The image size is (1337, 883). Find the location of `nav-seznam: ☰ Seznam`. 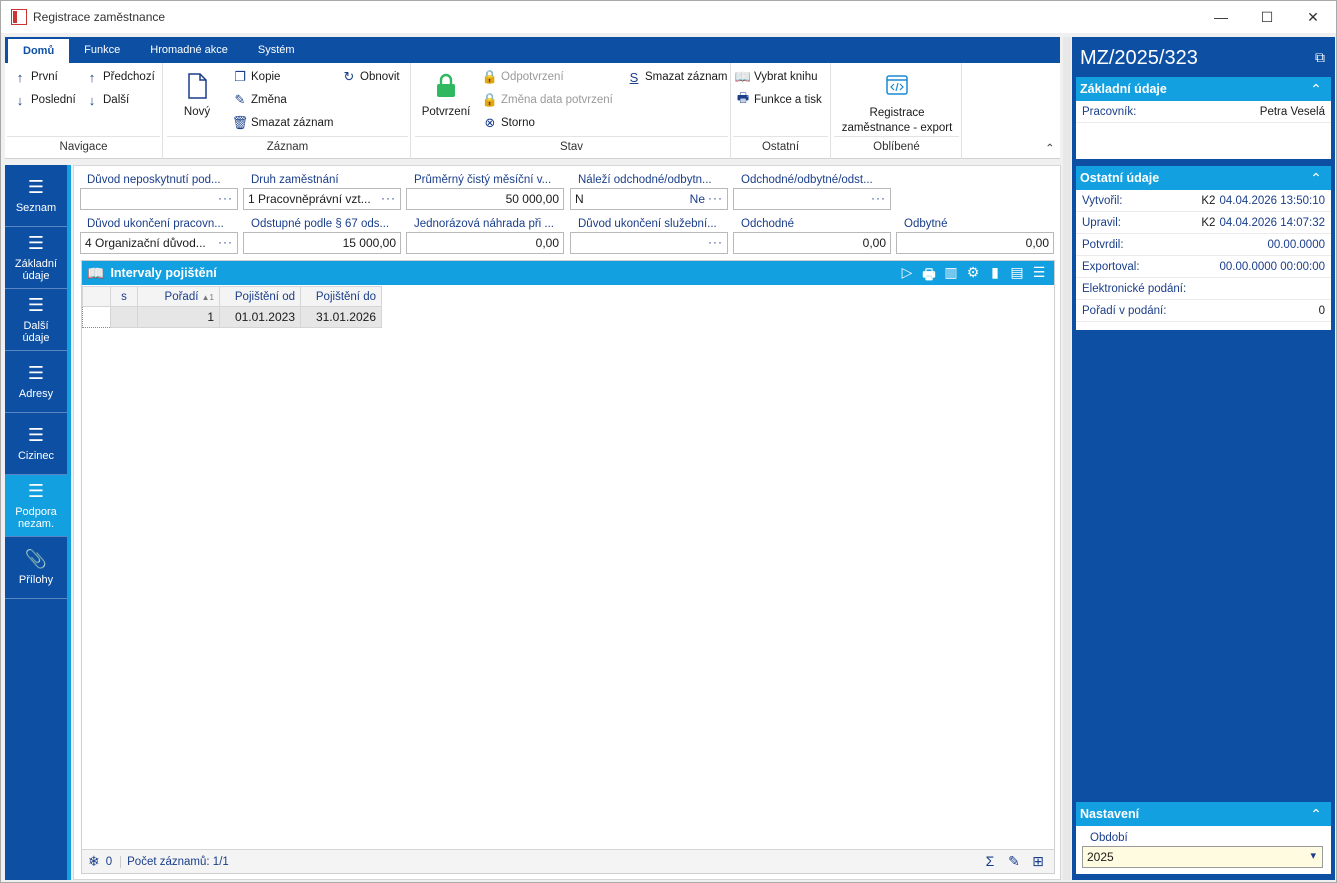

nav-seznam: ☰ Seznam is located at coordinates (36, 196).